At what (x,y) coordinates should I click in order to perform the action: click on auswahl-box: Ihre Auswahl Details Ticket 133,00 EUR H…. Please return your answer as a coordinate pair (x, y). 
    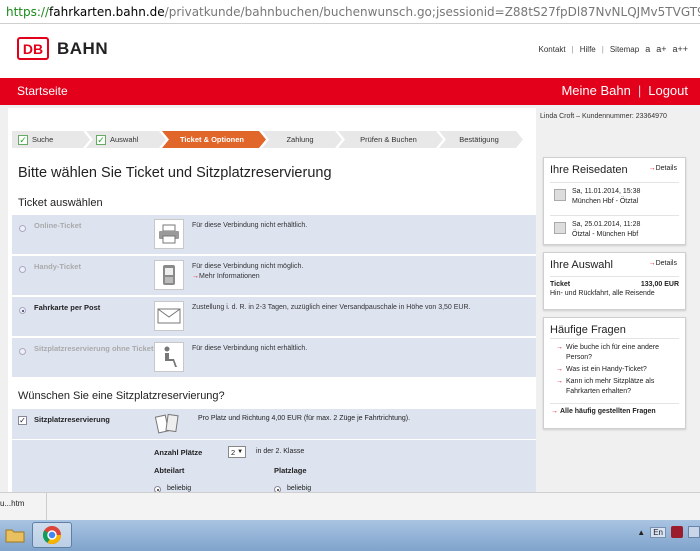
    Looking at the image, I should click on (614, 281).